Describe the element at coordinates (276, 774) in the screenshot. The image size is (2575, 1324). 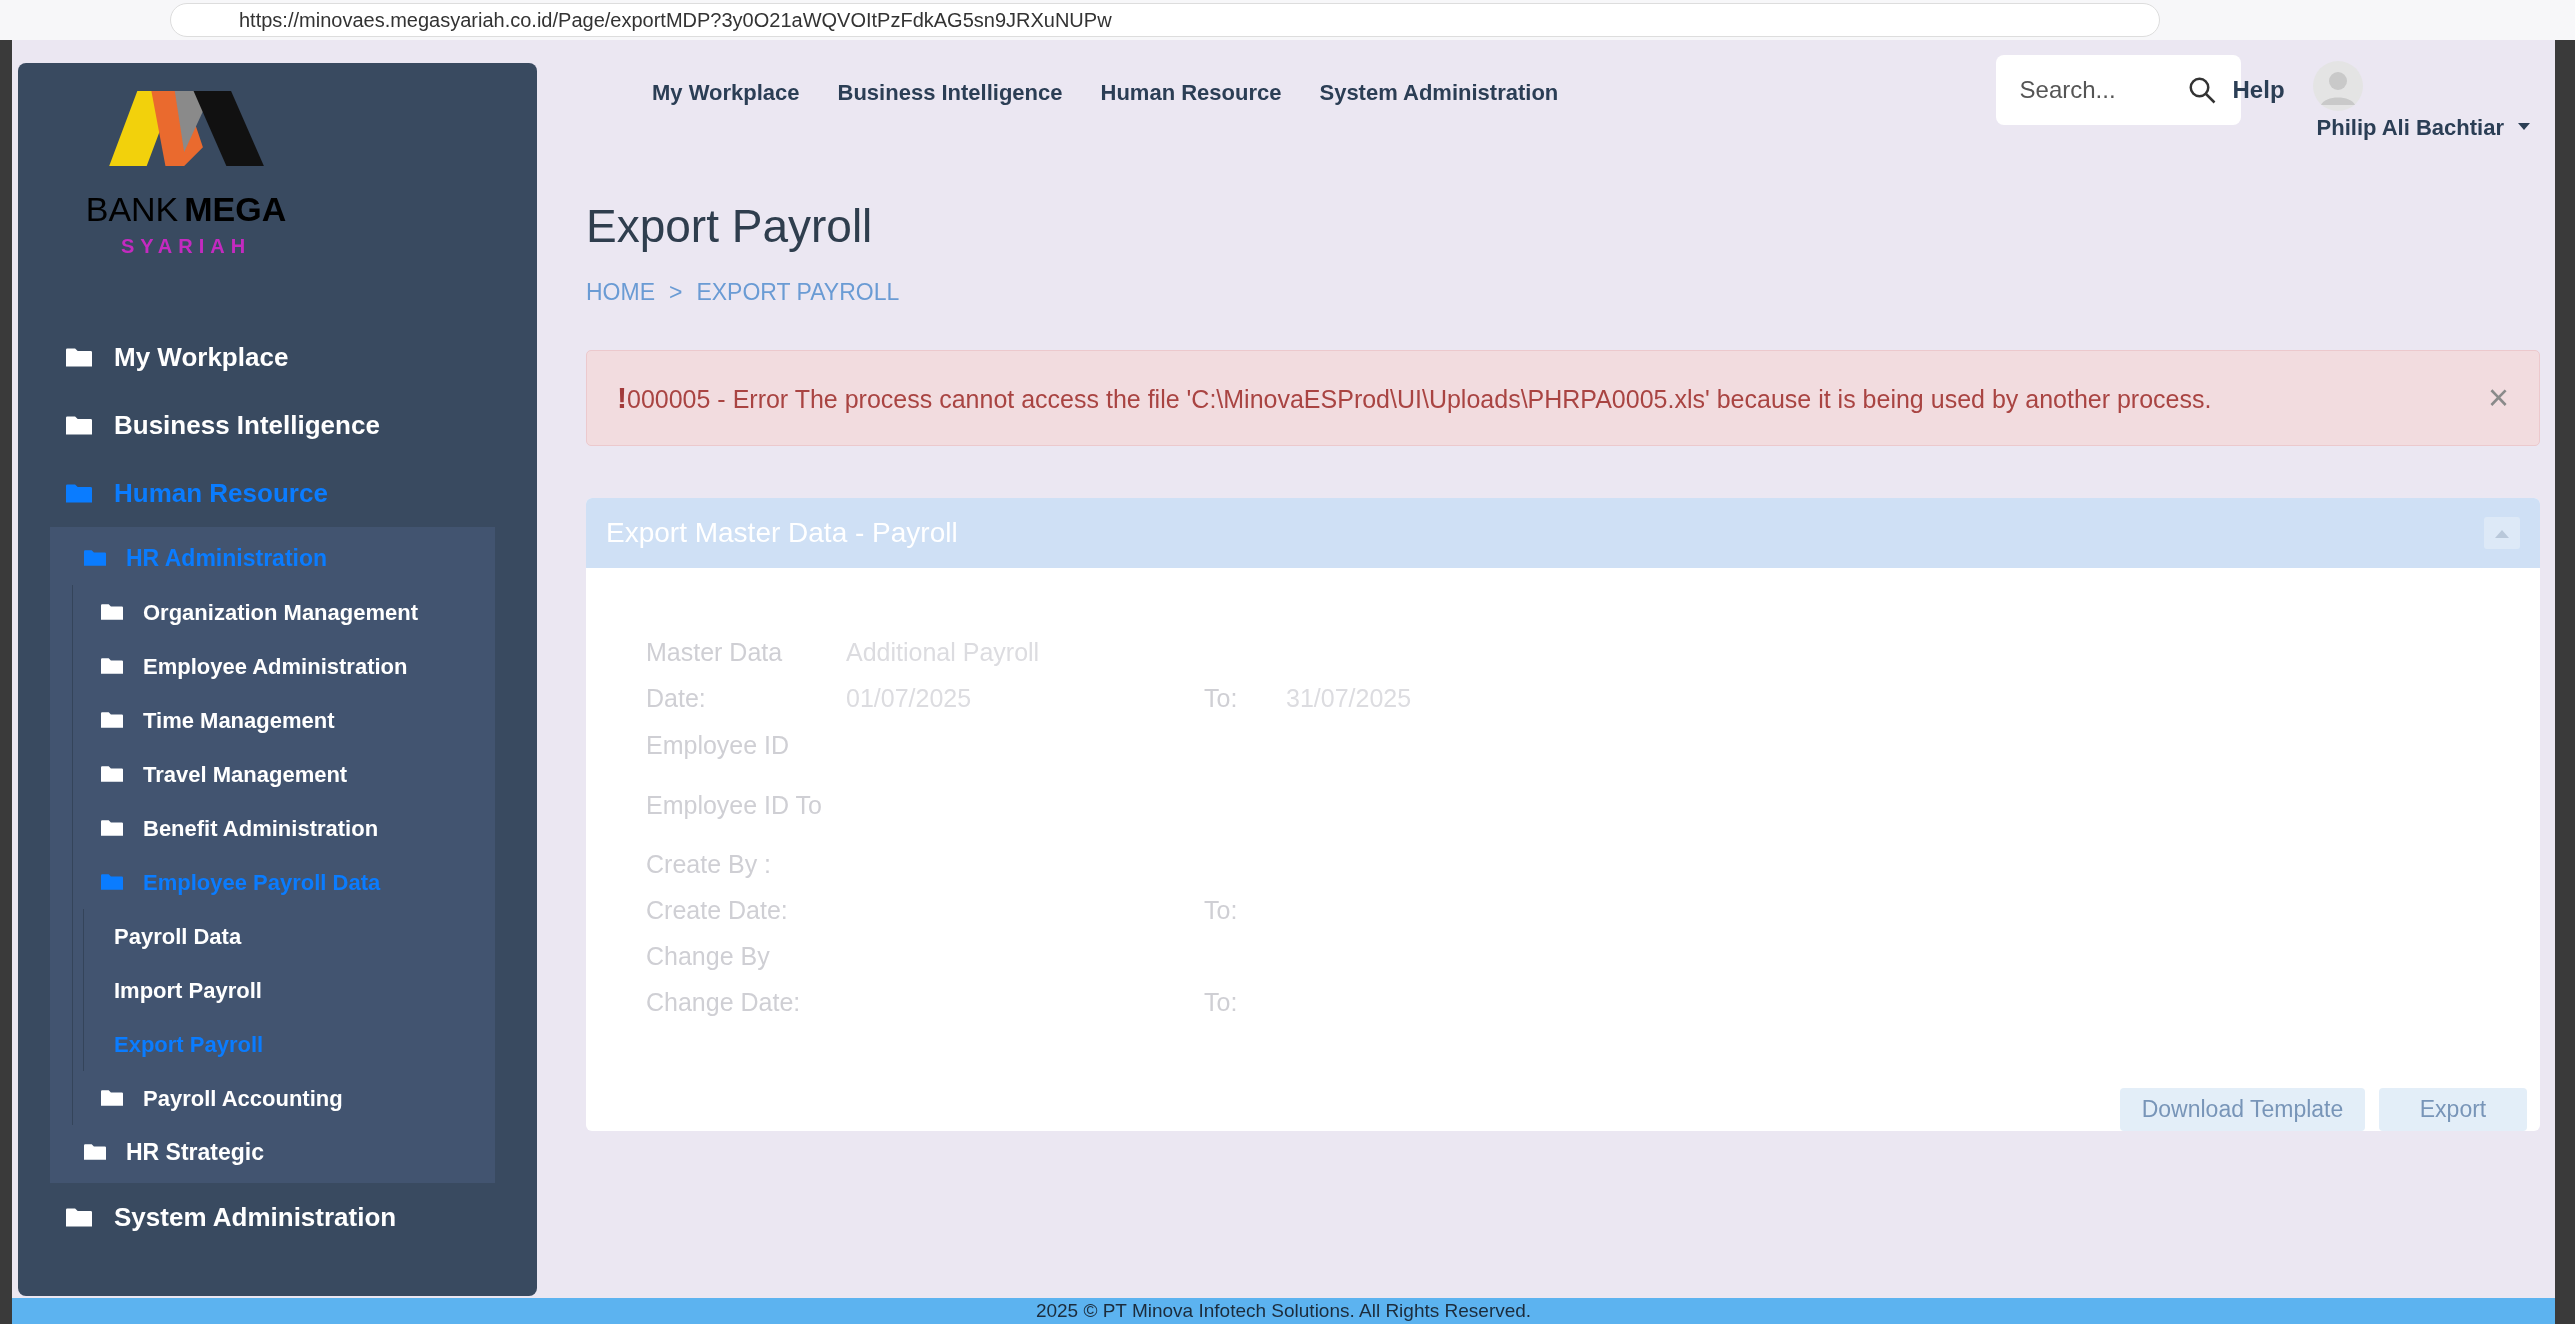
I see `menu-item: Travel Management` at that location.